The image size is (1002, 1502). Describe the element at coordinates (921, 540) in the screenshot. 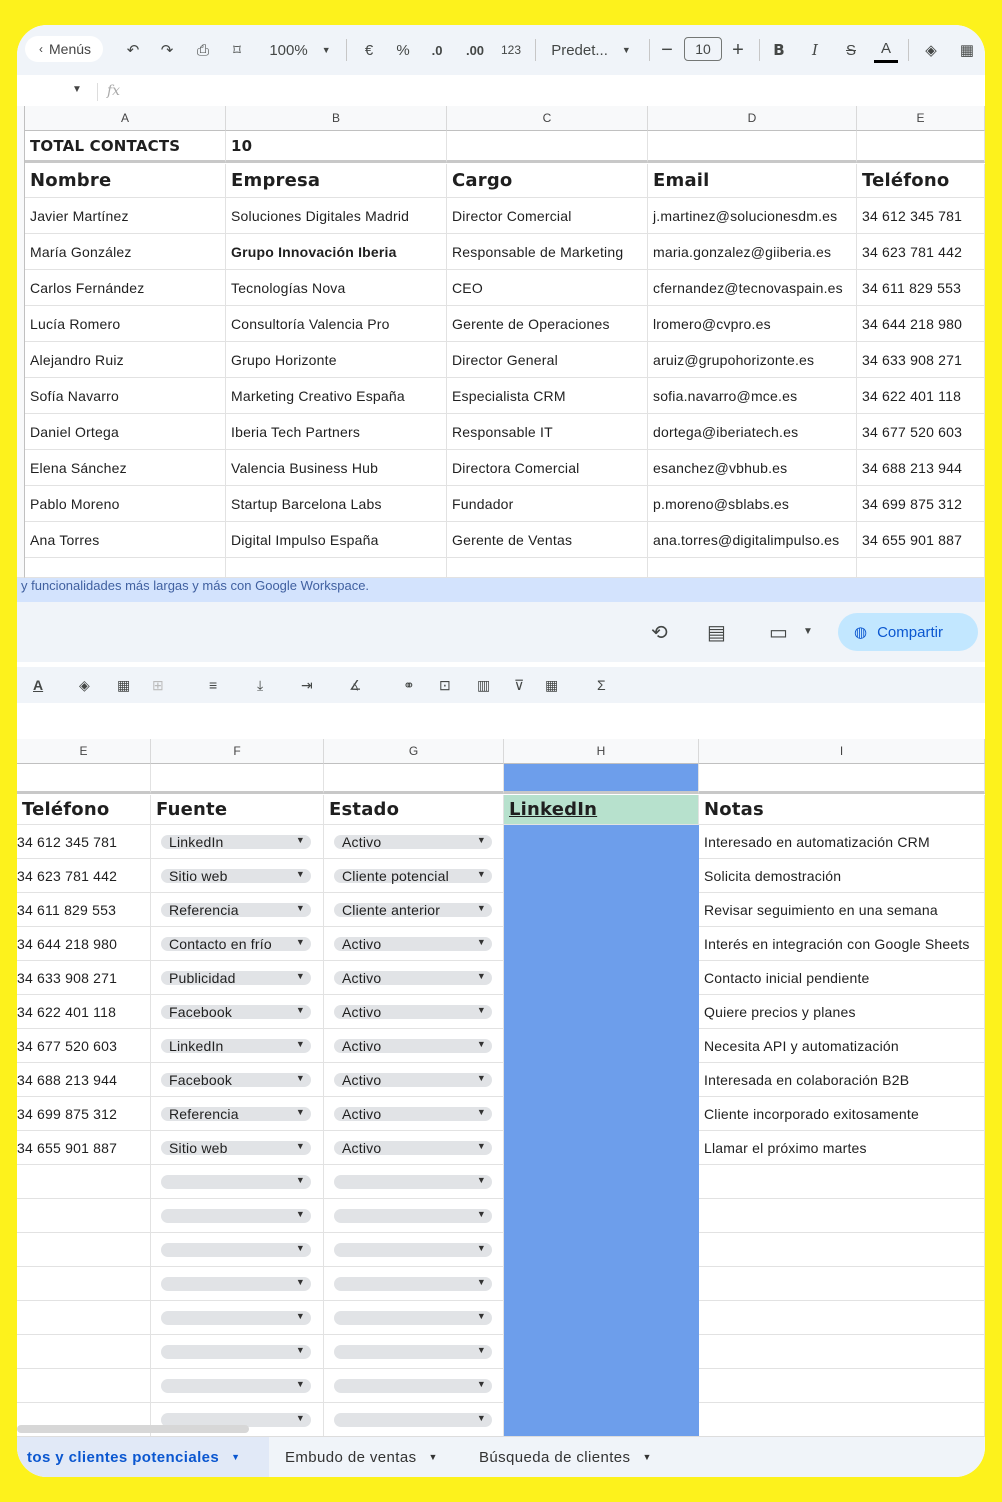

I see `table-cell: 34 655 901 887` at that location.